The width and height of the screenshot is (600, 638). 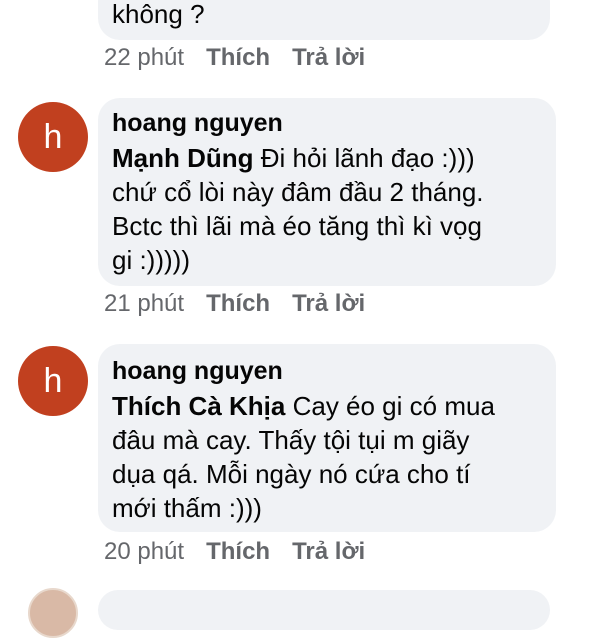 I want to click on comment-text-line: Thích Cà Khịa Cay éo gi có mua, so click(x=303, y=406).